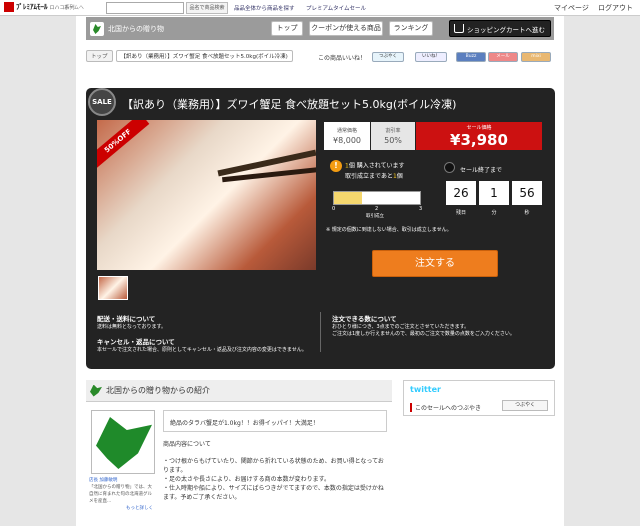 The image size is (640, 526). What do you see at coordinates (615, 8) in the screenshot?
I see `logout-link: ログアウト` at bounding box center [615, 8].